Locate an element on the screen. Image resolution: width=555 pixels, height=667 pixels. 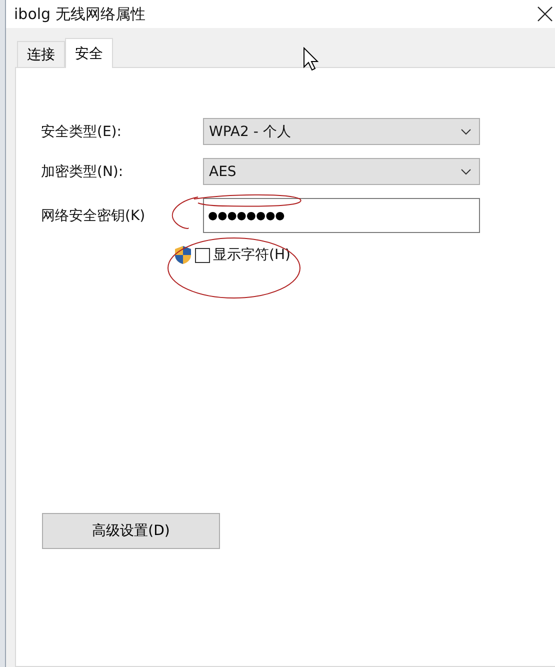
shield-icon is located at coordinates (183, 255).